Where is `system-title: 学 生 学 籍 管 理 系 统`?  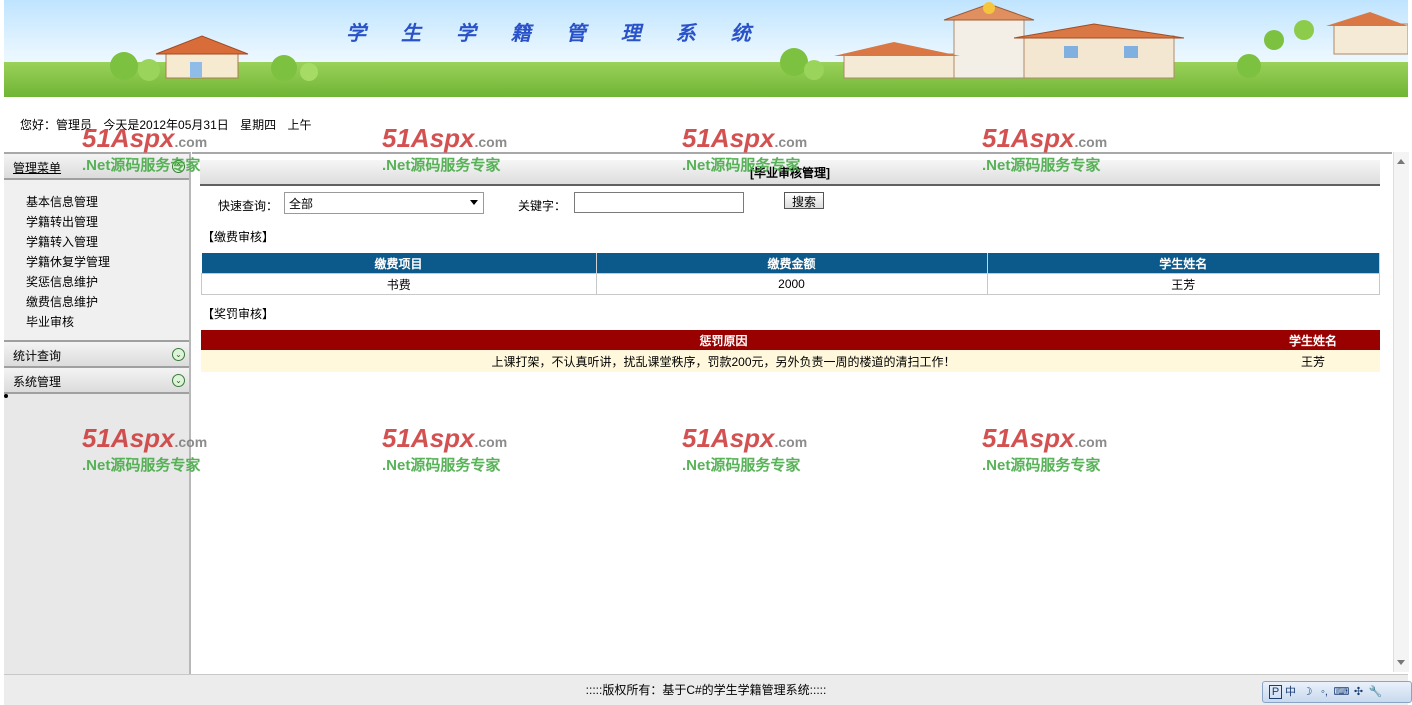 system-title: 学 生 学 籍 管 理 系 统 is located at coordinates (555, 33).